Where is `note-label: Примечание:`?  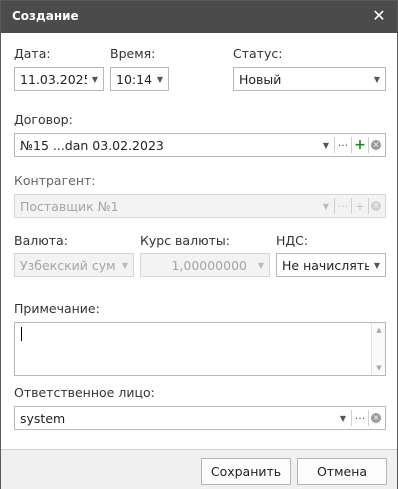 note-label: Примечание: is located at coordinates (57, 308).